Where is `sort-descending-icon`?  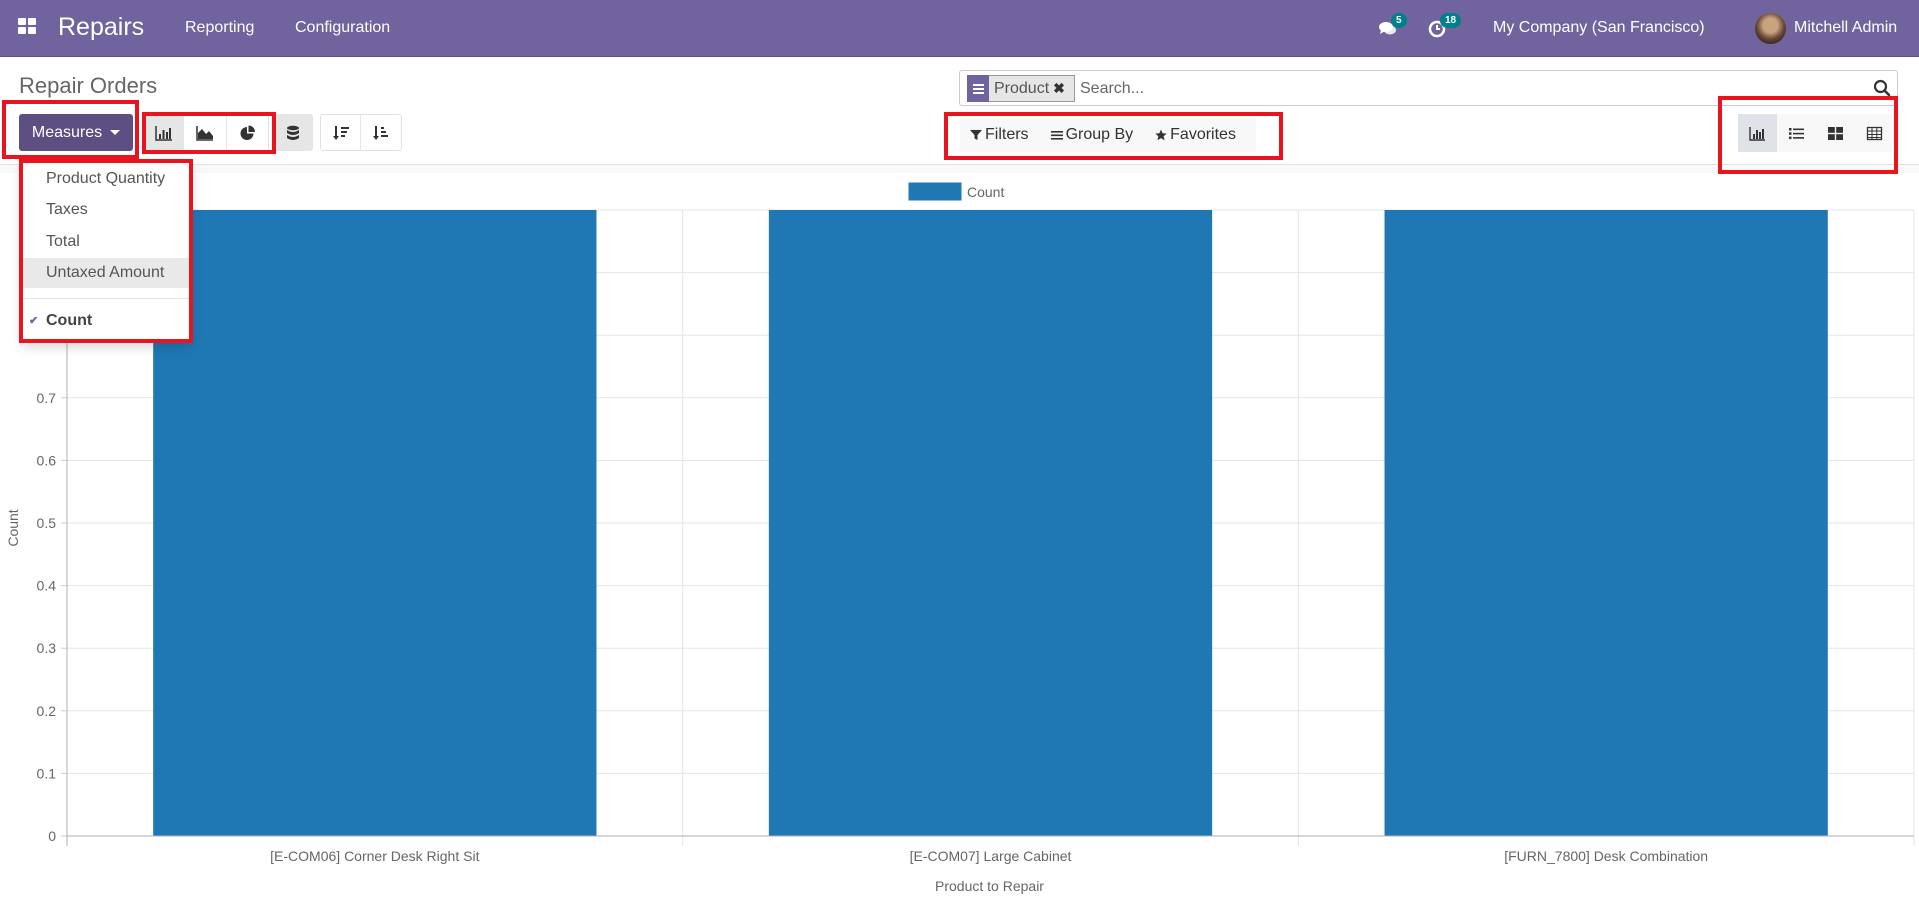
sort-descending-icon is located at coordinates (340, 132).